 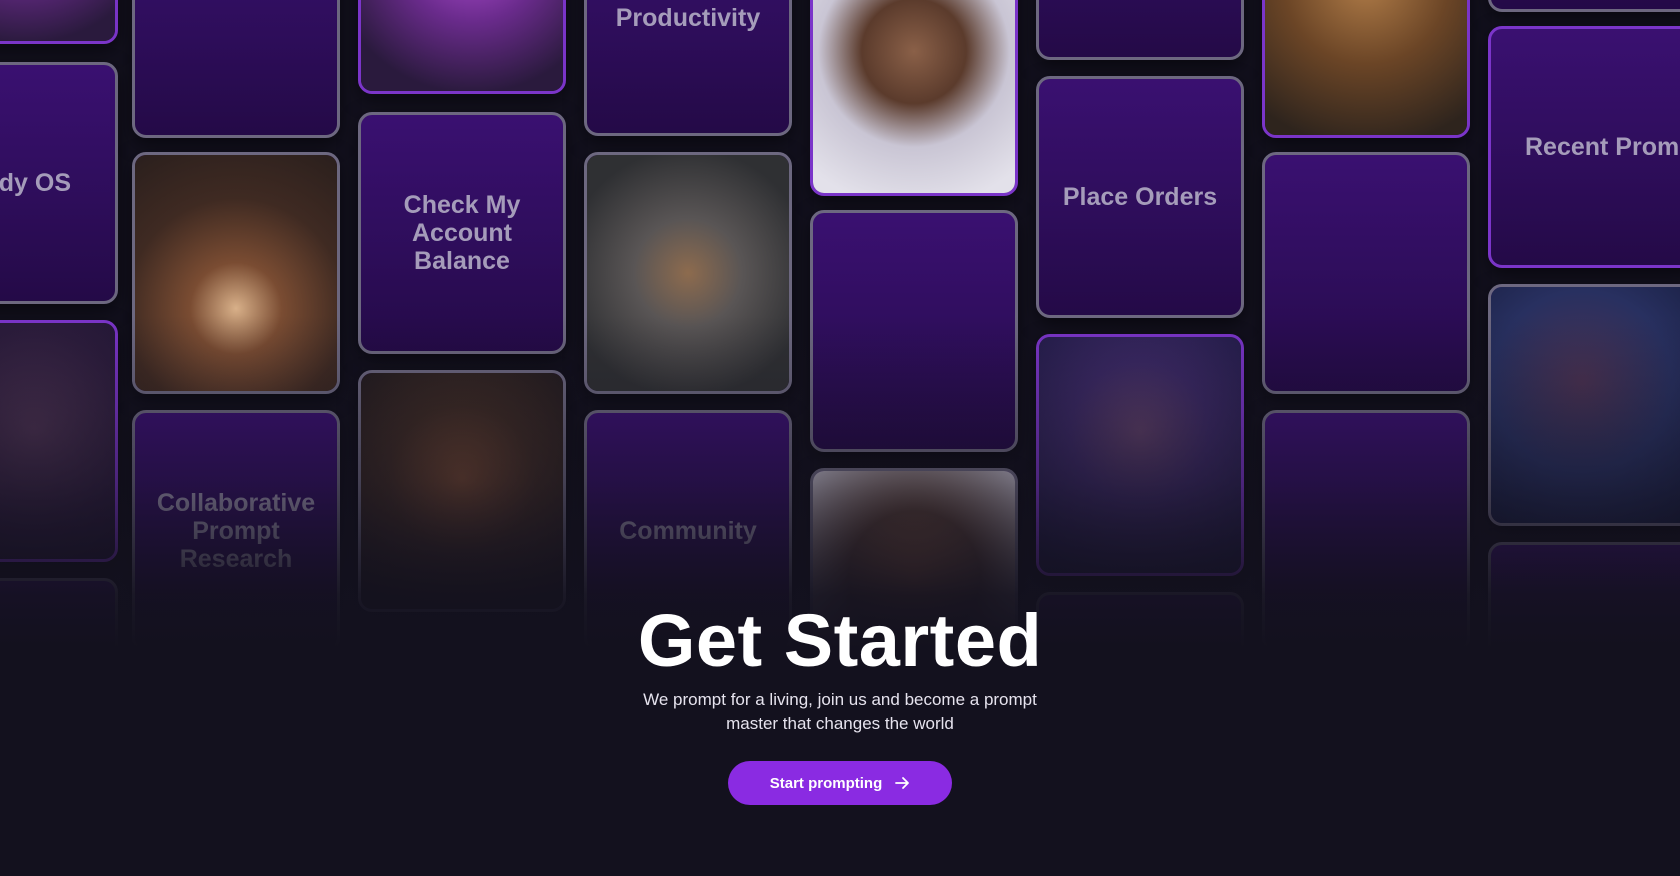 I want to click on tile-label: dy OS, so click(x=35, y=183).